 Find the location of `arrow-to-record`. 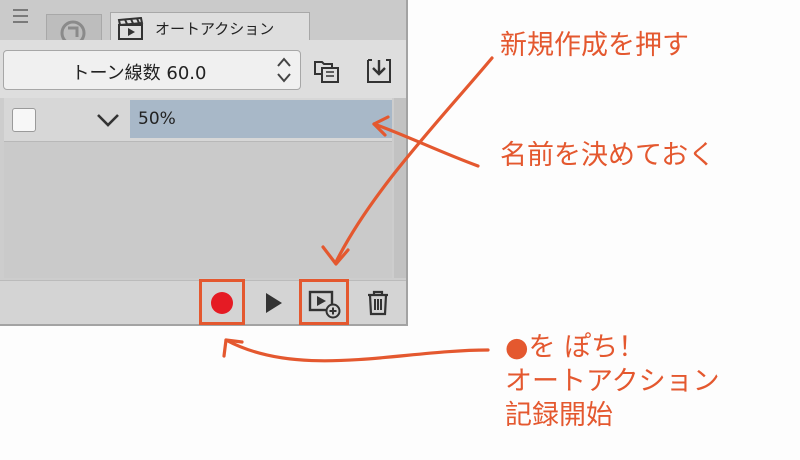

arrow-to-record is located at coordinates (357, 350).